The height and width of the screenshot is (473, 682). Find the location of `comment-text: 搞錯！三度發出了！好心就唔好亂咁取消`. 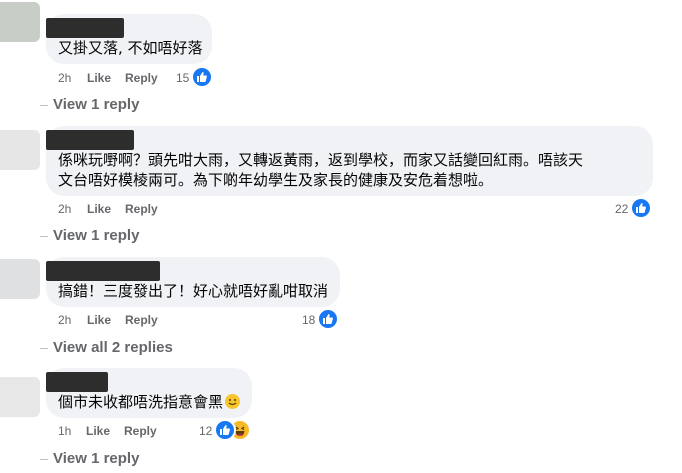

comment-text: 搞錯！三度發出了！好心就唔好亂咁取消 is located at coordinates (193, 291).